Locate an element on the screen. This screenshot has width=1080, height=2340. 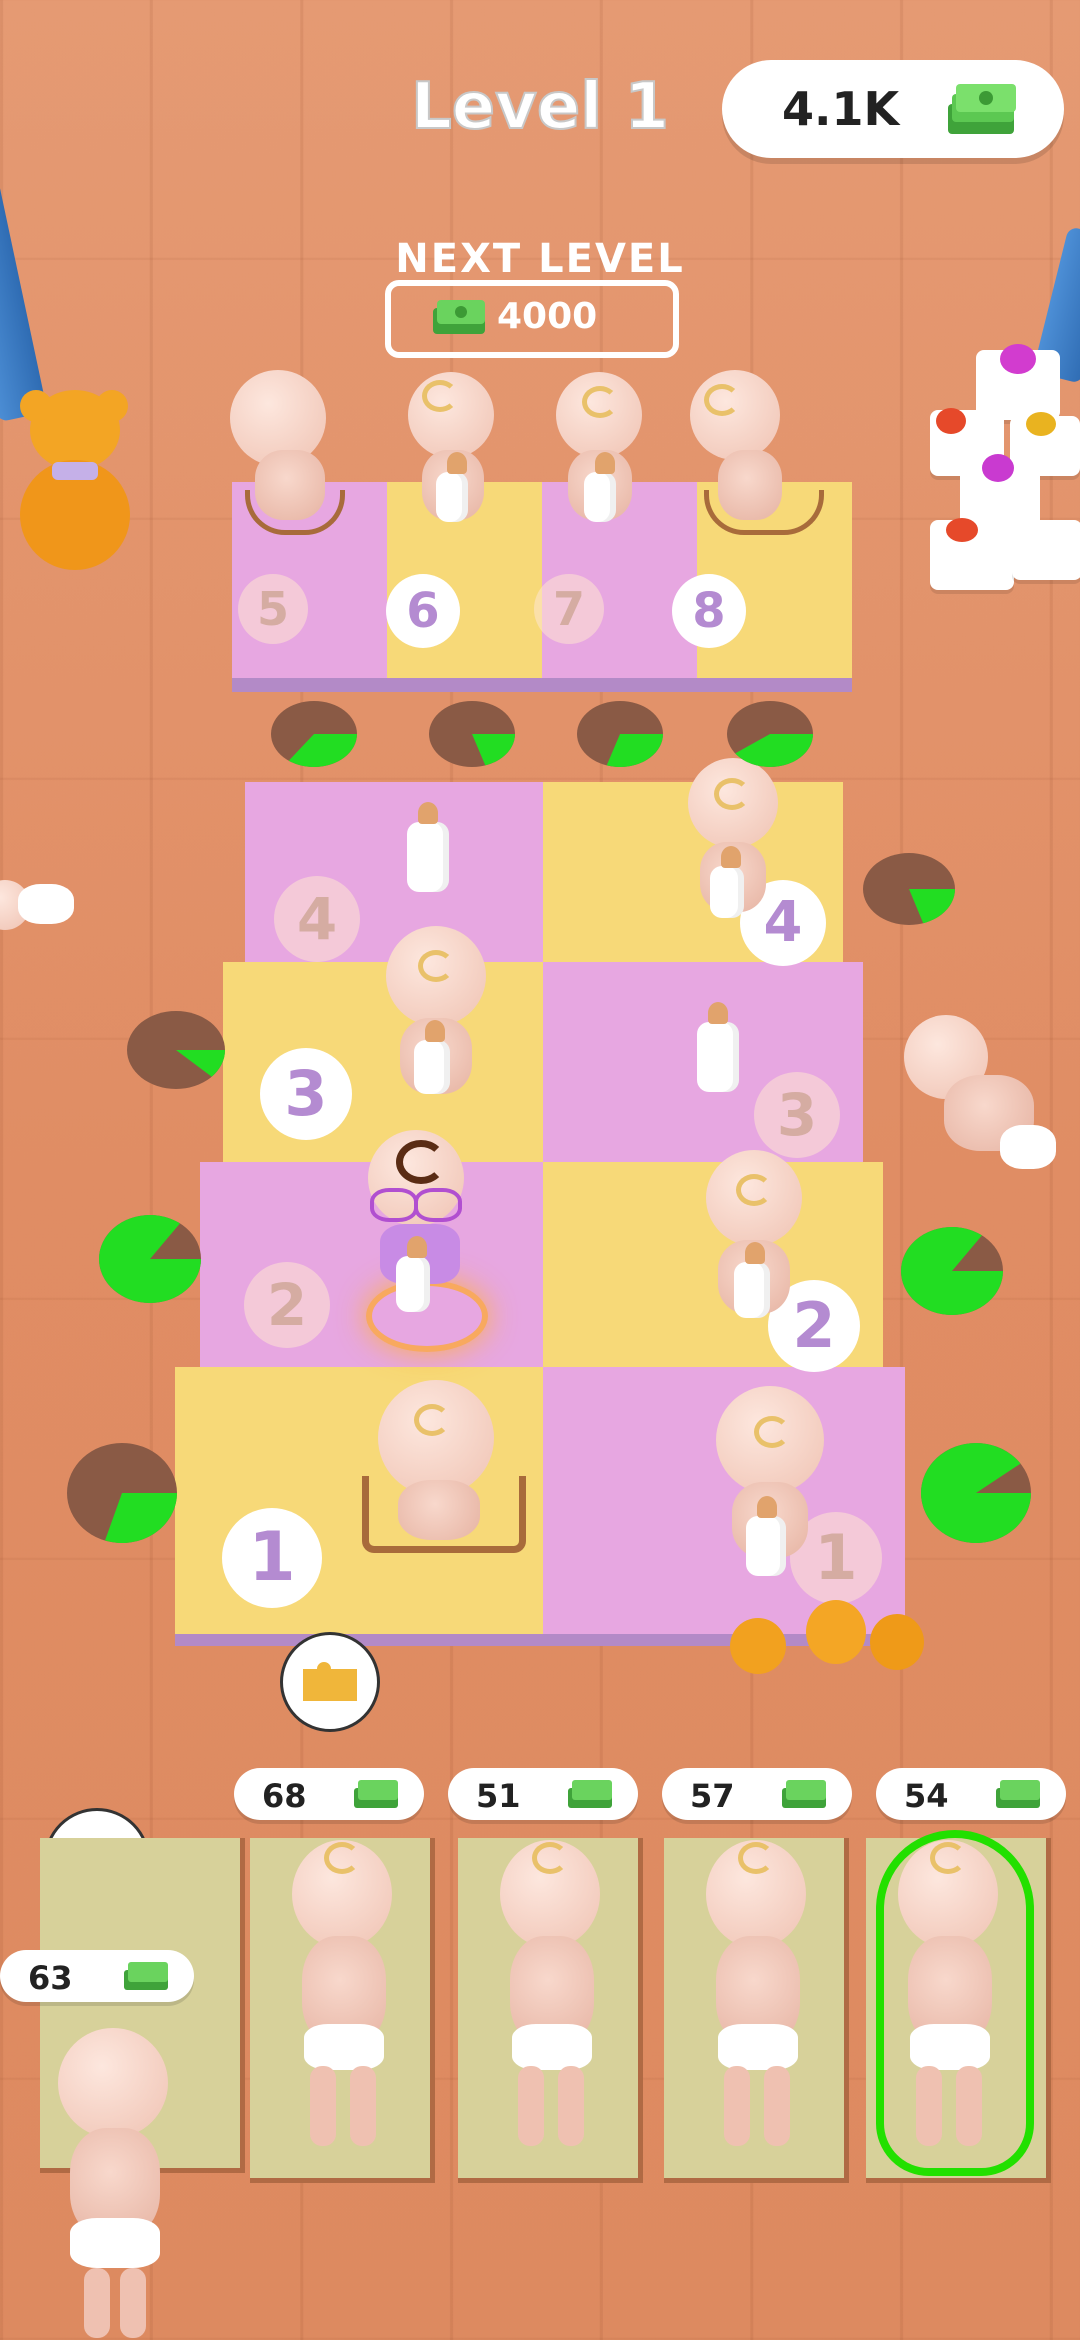
milk-bottle-3-right is located at coordinates (718, 1047).